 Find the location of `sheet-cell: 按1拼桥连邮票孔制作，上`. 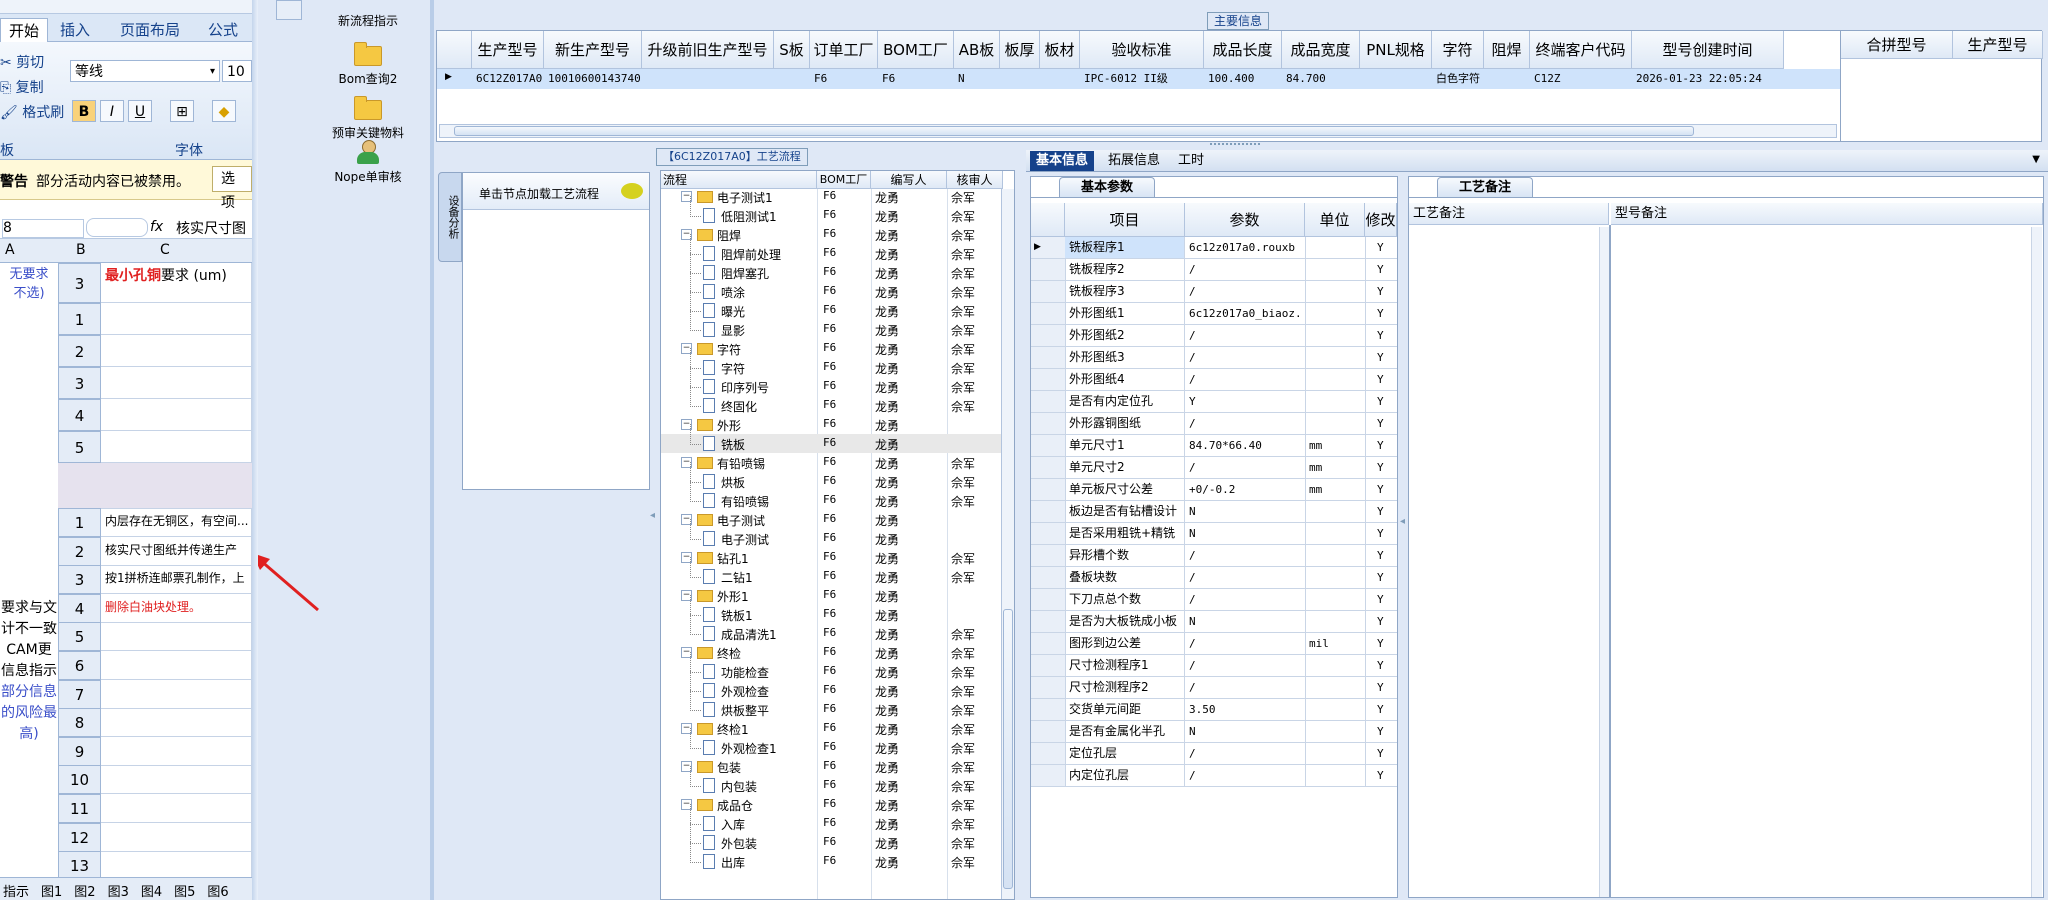

sheet-cell: 按1拼桥连邮票孔制作，上 is located at coordinates (176, 580).